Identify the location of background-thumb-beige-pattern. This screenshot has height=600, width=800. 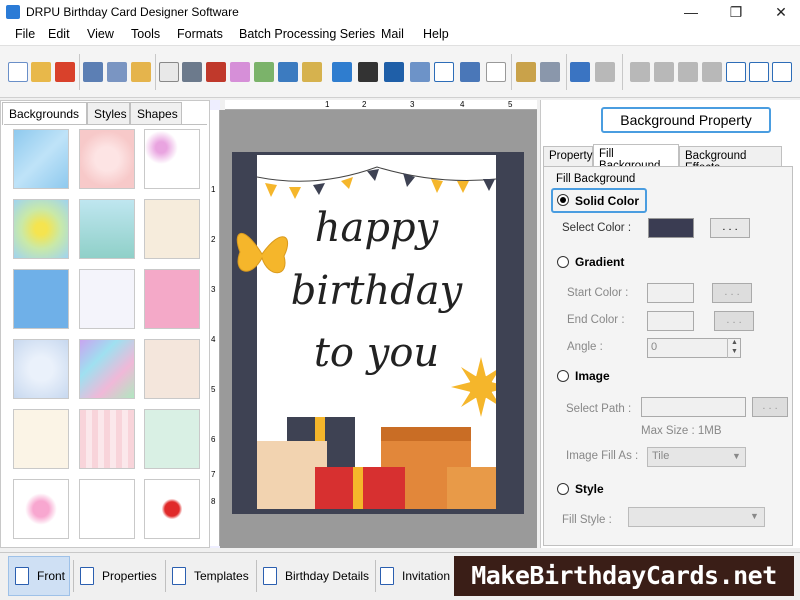
(172, 369).